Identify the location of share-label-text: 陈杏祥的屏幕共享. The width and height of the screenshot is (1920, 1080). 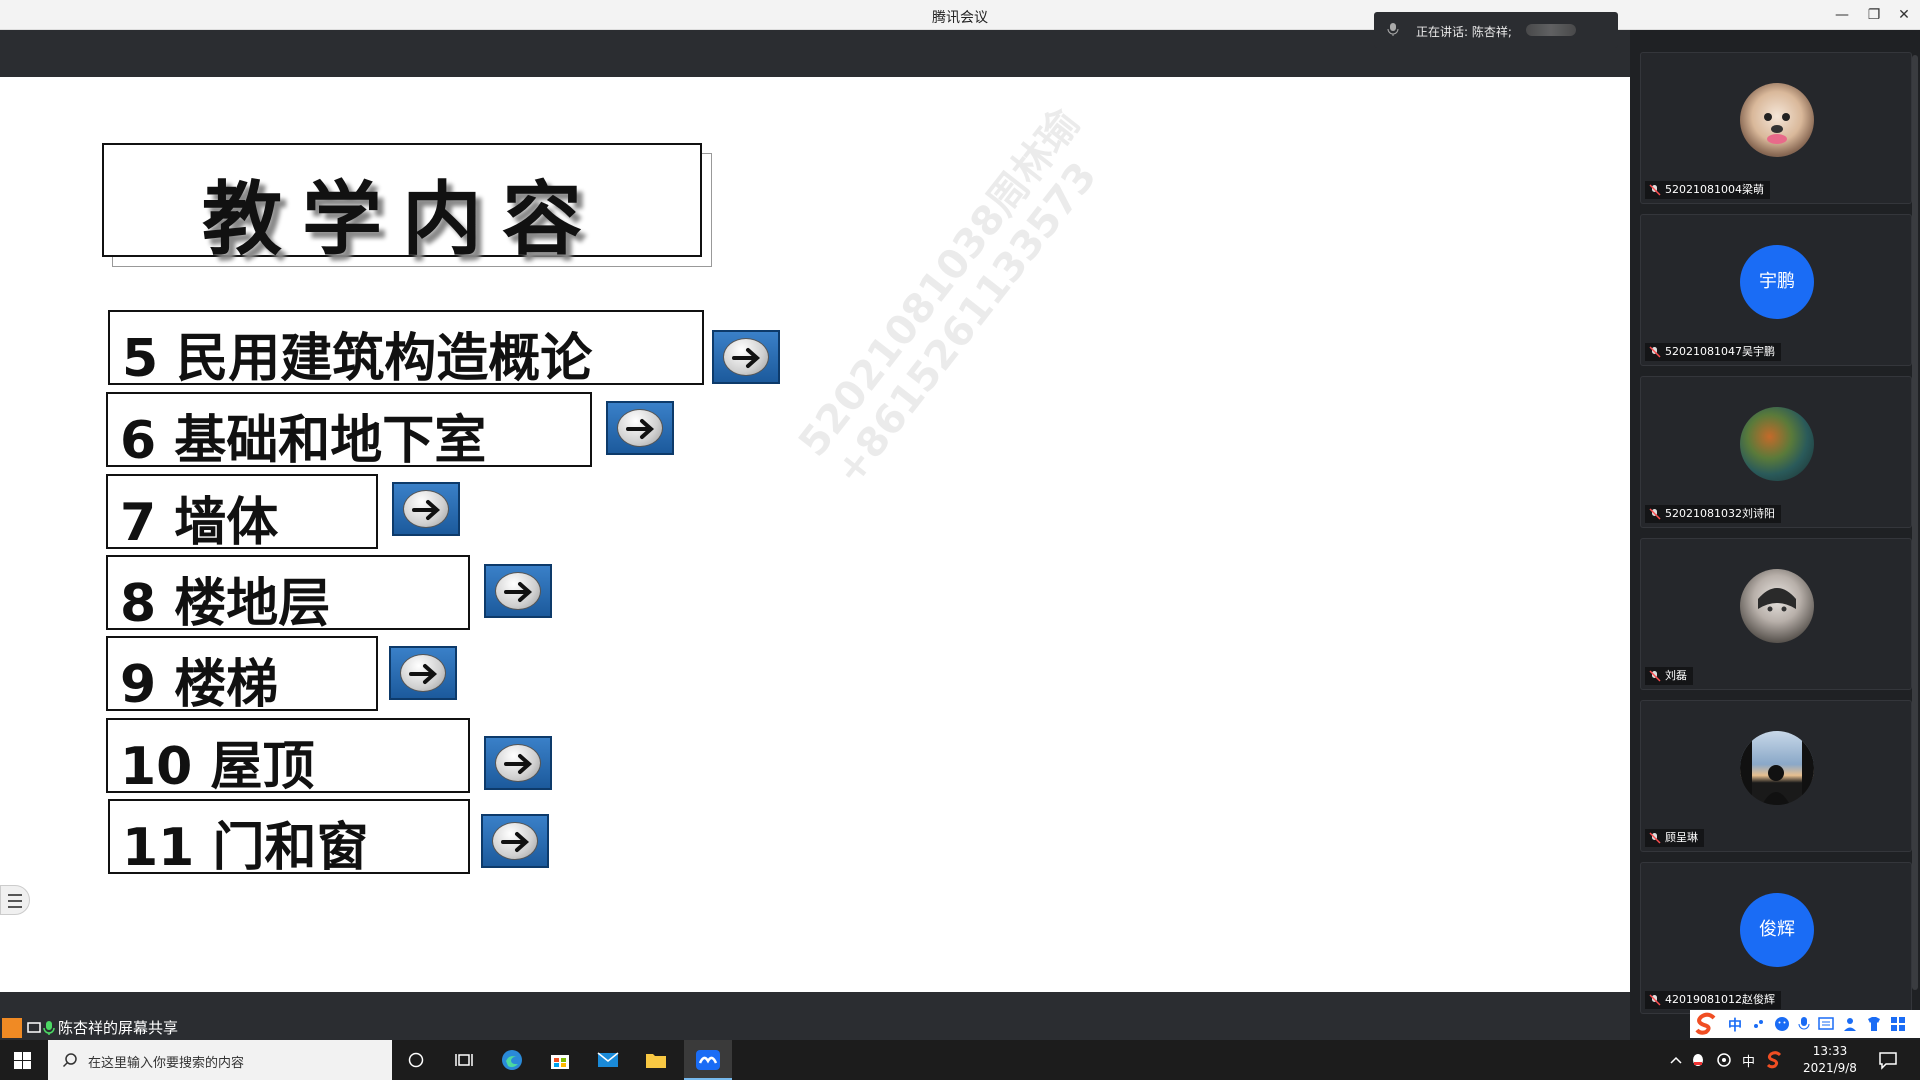
(118, 1028).